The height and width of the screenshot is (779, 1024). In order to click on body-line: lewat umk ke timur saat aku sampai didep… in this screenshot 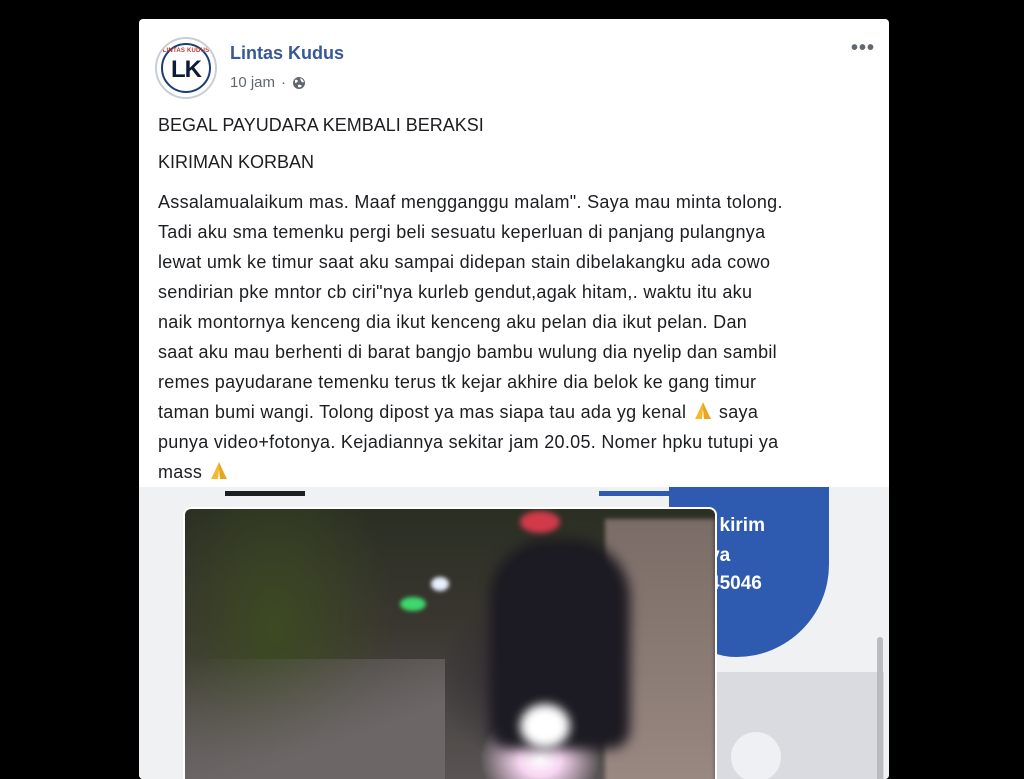, I will do `click(464, 262)`.